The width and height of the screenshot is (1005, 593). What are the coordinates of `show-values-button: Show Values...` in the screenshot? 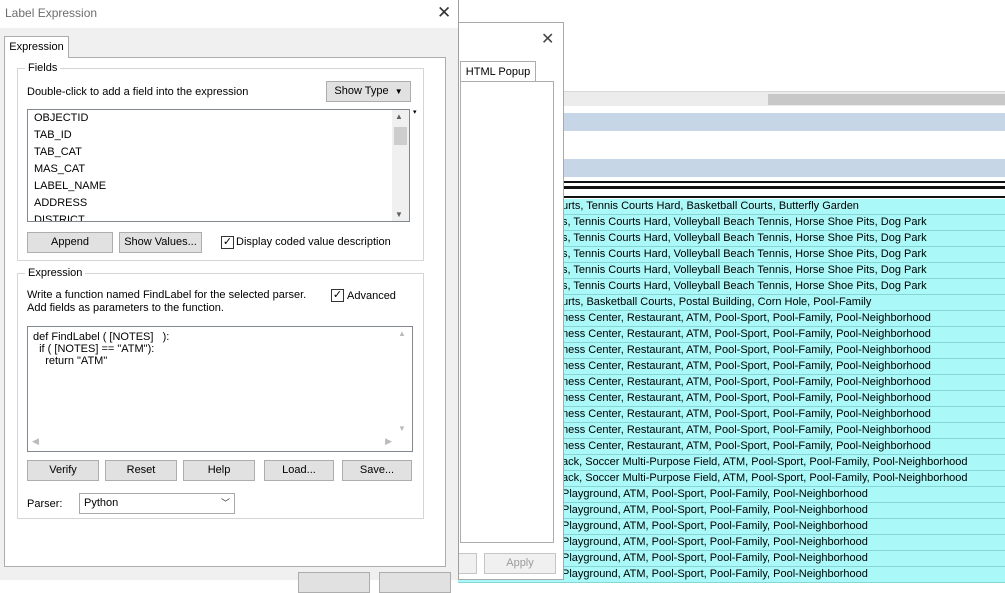 It's located at (160, 242).